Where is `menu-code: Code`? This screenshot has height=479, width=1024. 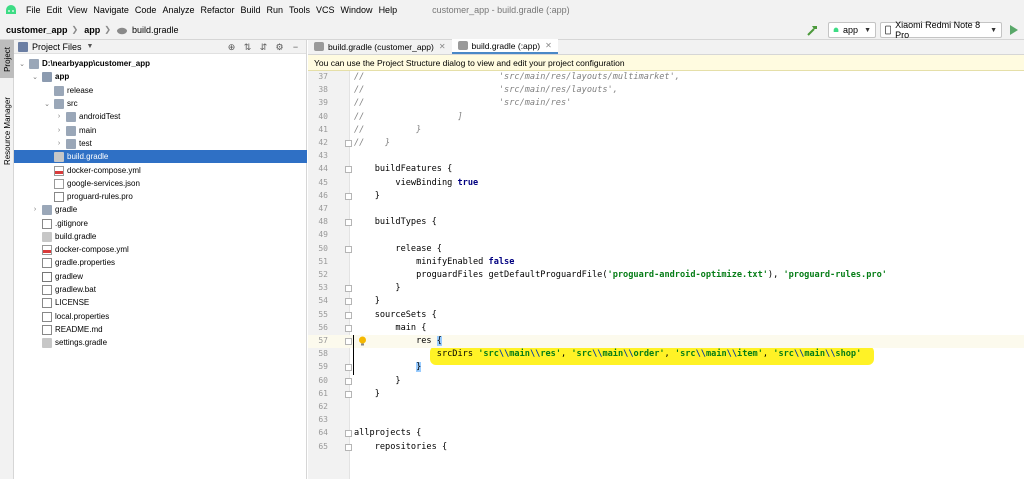 menu-code: Code is located at coordinates (146, 10).